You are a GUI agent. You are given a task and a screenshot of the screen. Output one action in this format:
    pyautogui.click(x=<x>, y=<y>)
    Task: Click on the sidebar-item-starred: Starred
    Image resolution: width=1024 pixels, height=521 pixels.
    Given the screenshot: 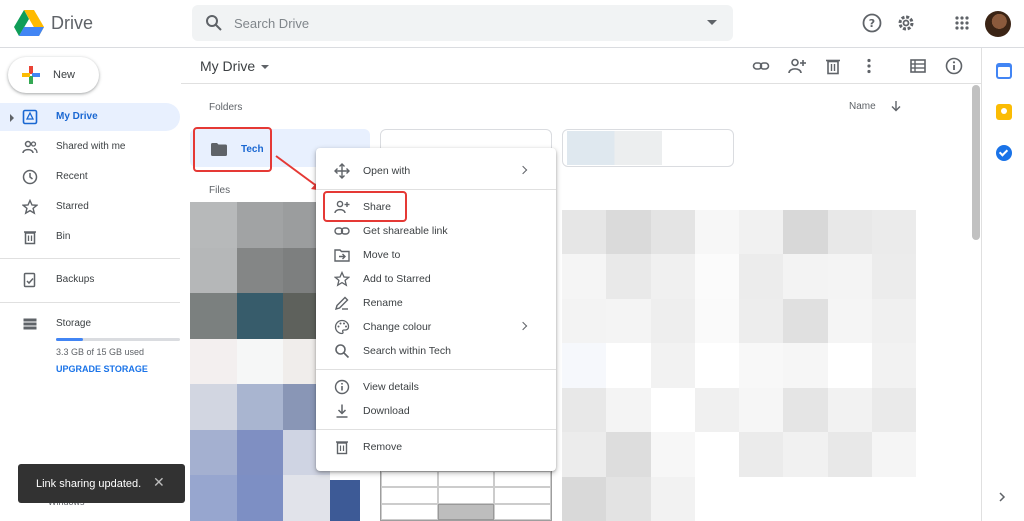 What is the action you would take?
    pyautogui.click(x=90, y=207)
    